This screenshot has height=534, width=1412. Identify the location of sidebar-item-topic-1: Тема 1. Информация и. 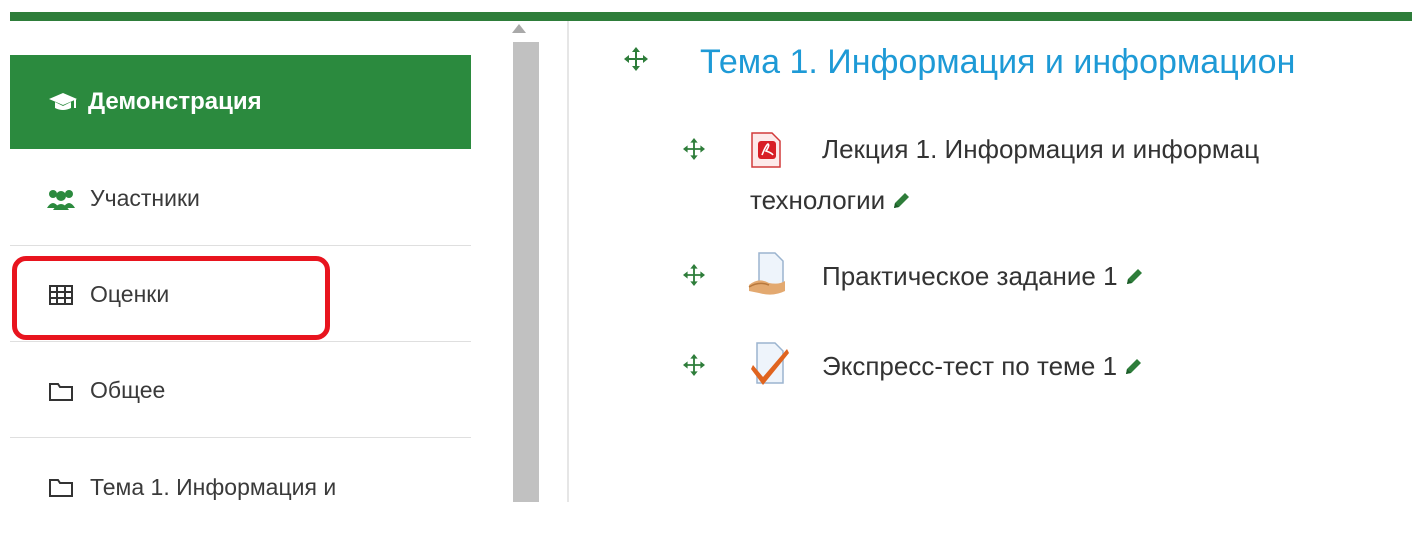
(240, 487).